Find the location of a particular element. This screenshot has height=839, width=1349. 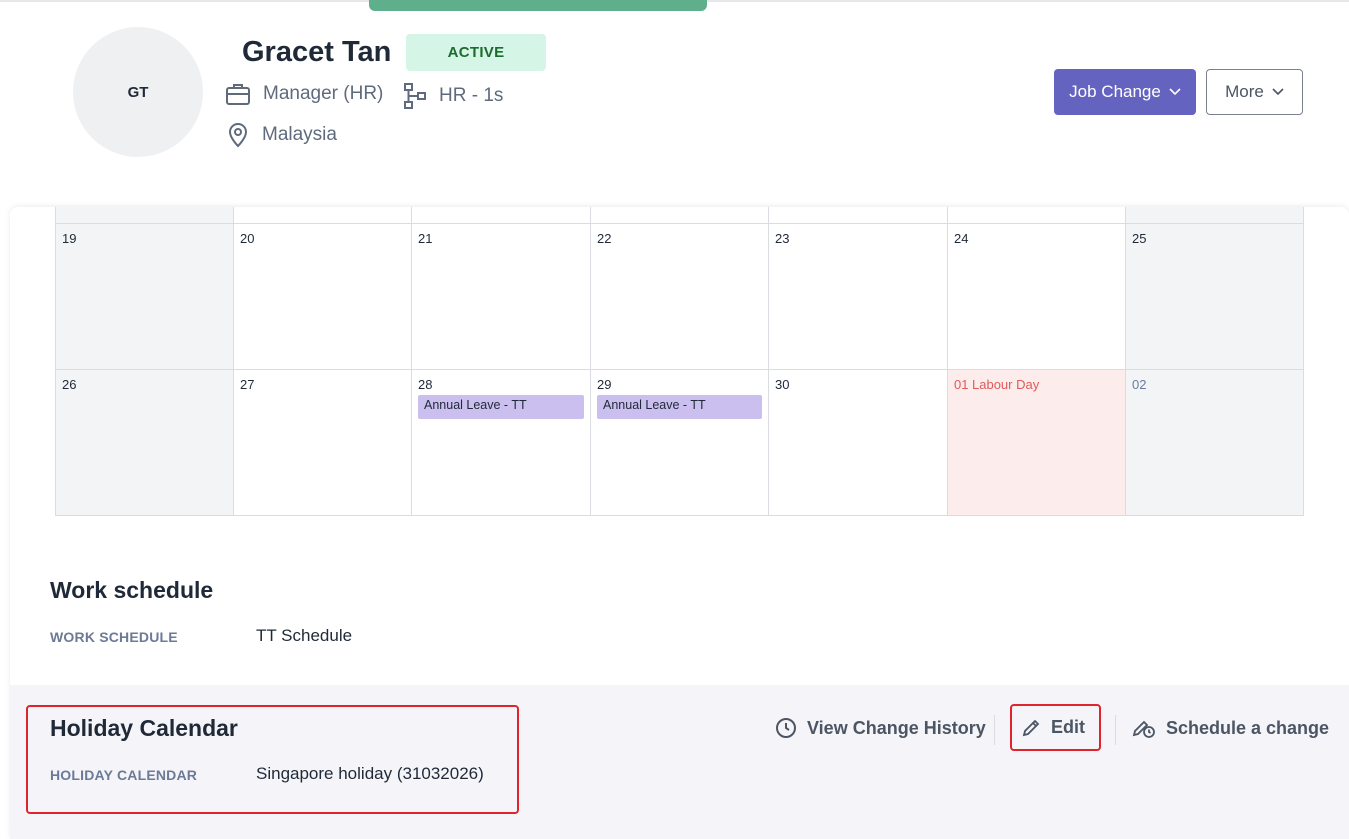

edit-button: Edit is located at coordinates (1053, 727).